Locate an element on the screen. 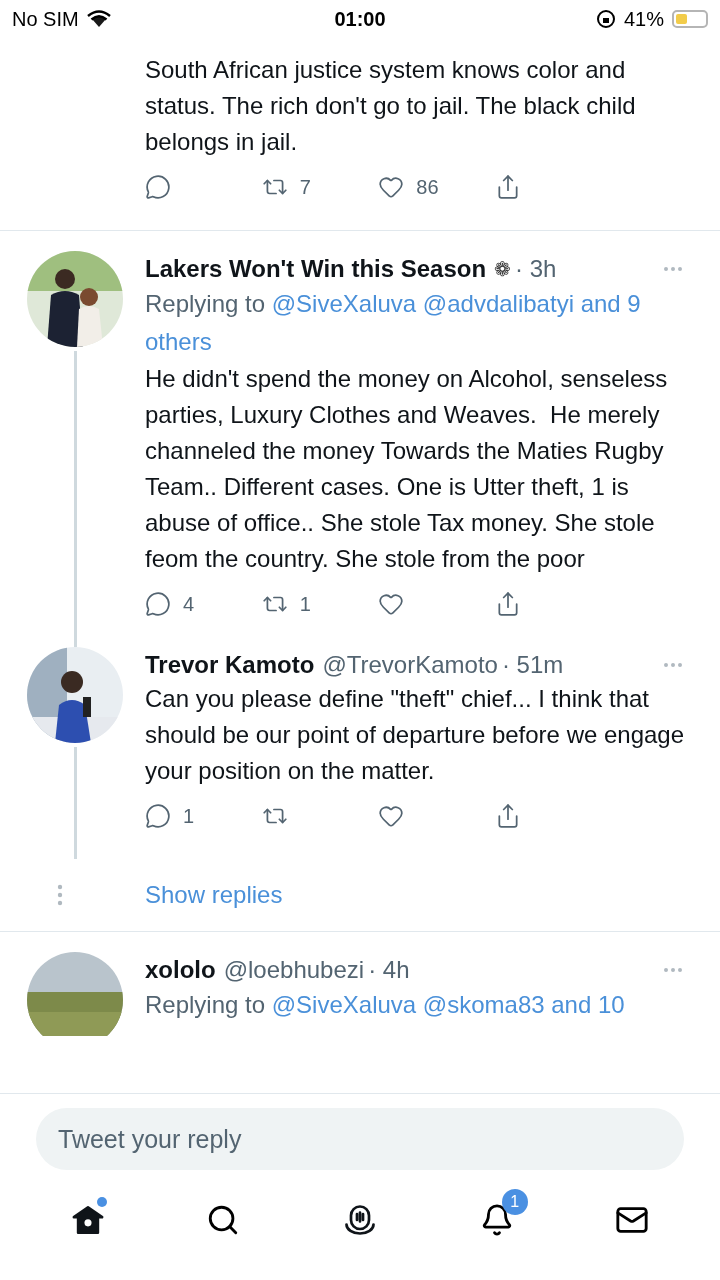 This screenshot has height=1280, width=720. retweet-button: 7 is located at coordinates (301, 187).